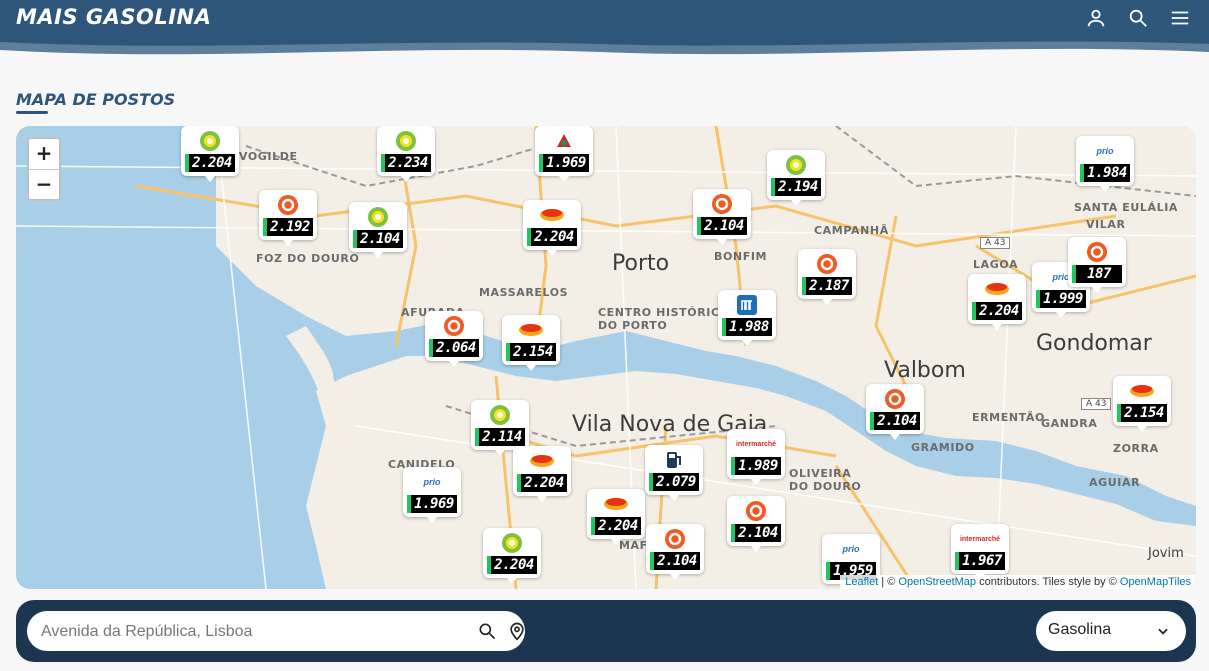 The width and height of the screenshot is (1209, 671). What do you see at coordinates (664, 312) in the screenshot?
I see `place-label: CENTRO HISTÓRICO` at bounding box center [664, 312].